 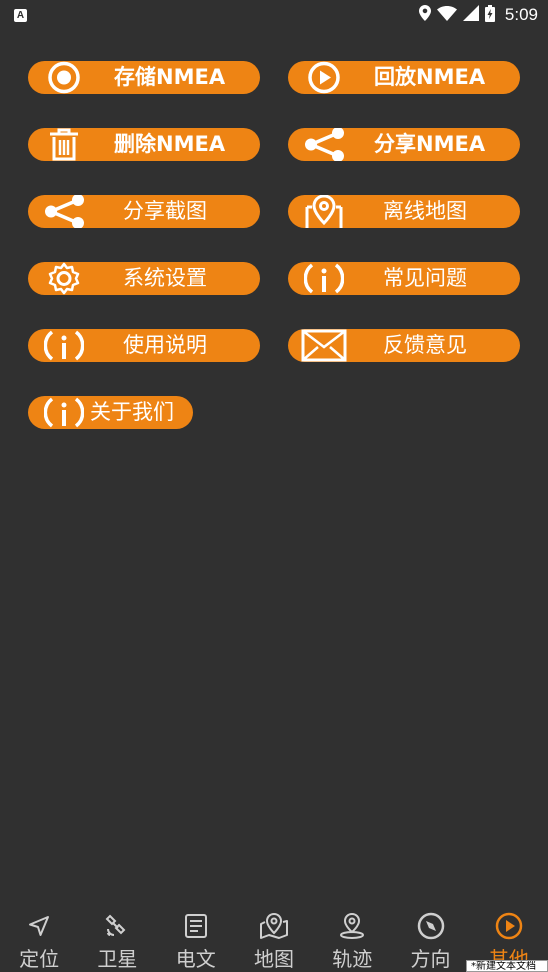 I want to click on user-guide-button: 使用说明, so click(x=144, y=345).